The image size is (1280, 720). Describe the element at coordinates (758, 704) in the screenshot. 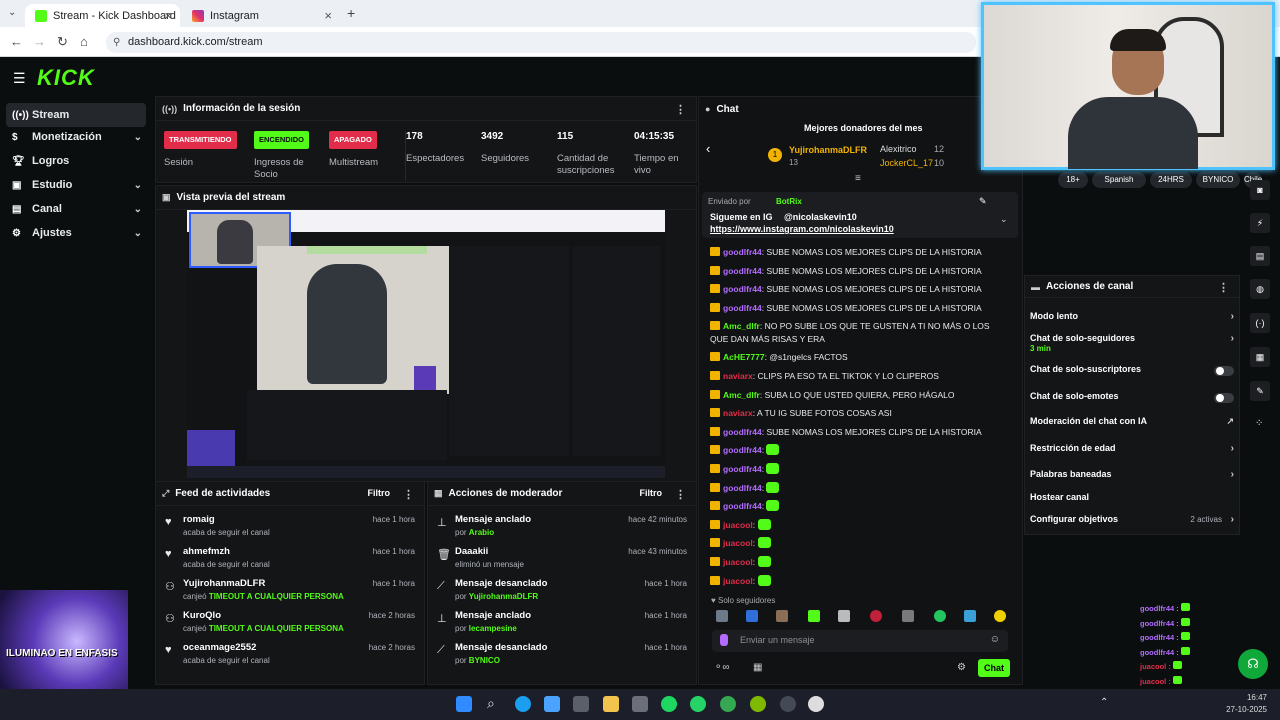

I see `xbox-icon` at that location.